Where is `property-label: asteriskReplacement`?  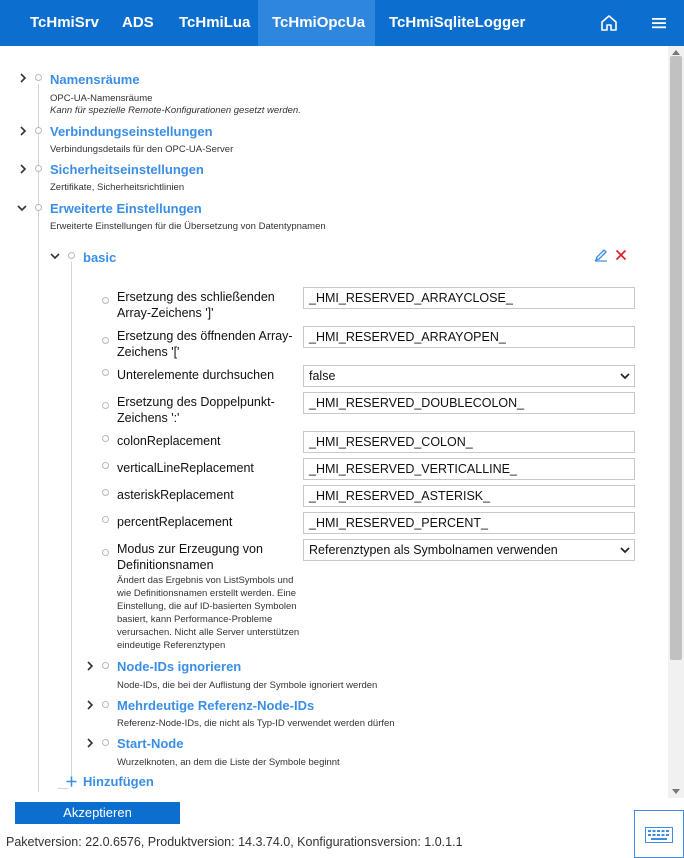 property-label: asteriskReplacement is located at coordinates (175, 495).